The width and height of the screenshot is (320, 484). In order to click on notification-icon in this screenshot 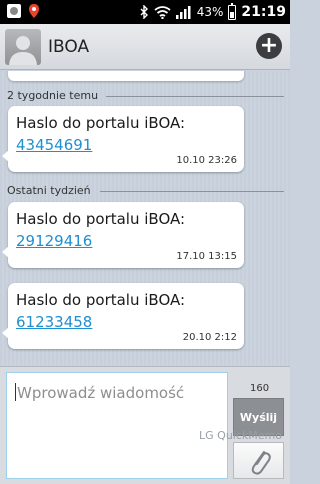, I will do `click(14, 11)`.